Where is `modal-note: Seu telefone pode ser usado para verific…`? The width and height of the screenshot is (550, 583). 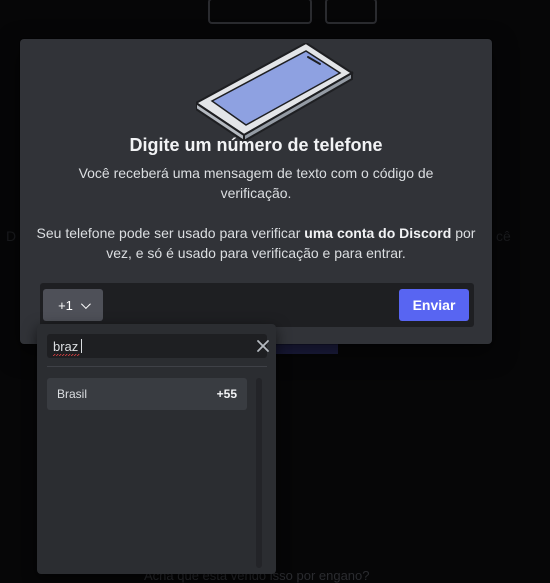
modal-note: Seu telefone pode ser usado para verific… is located at coordinates (256, 243).